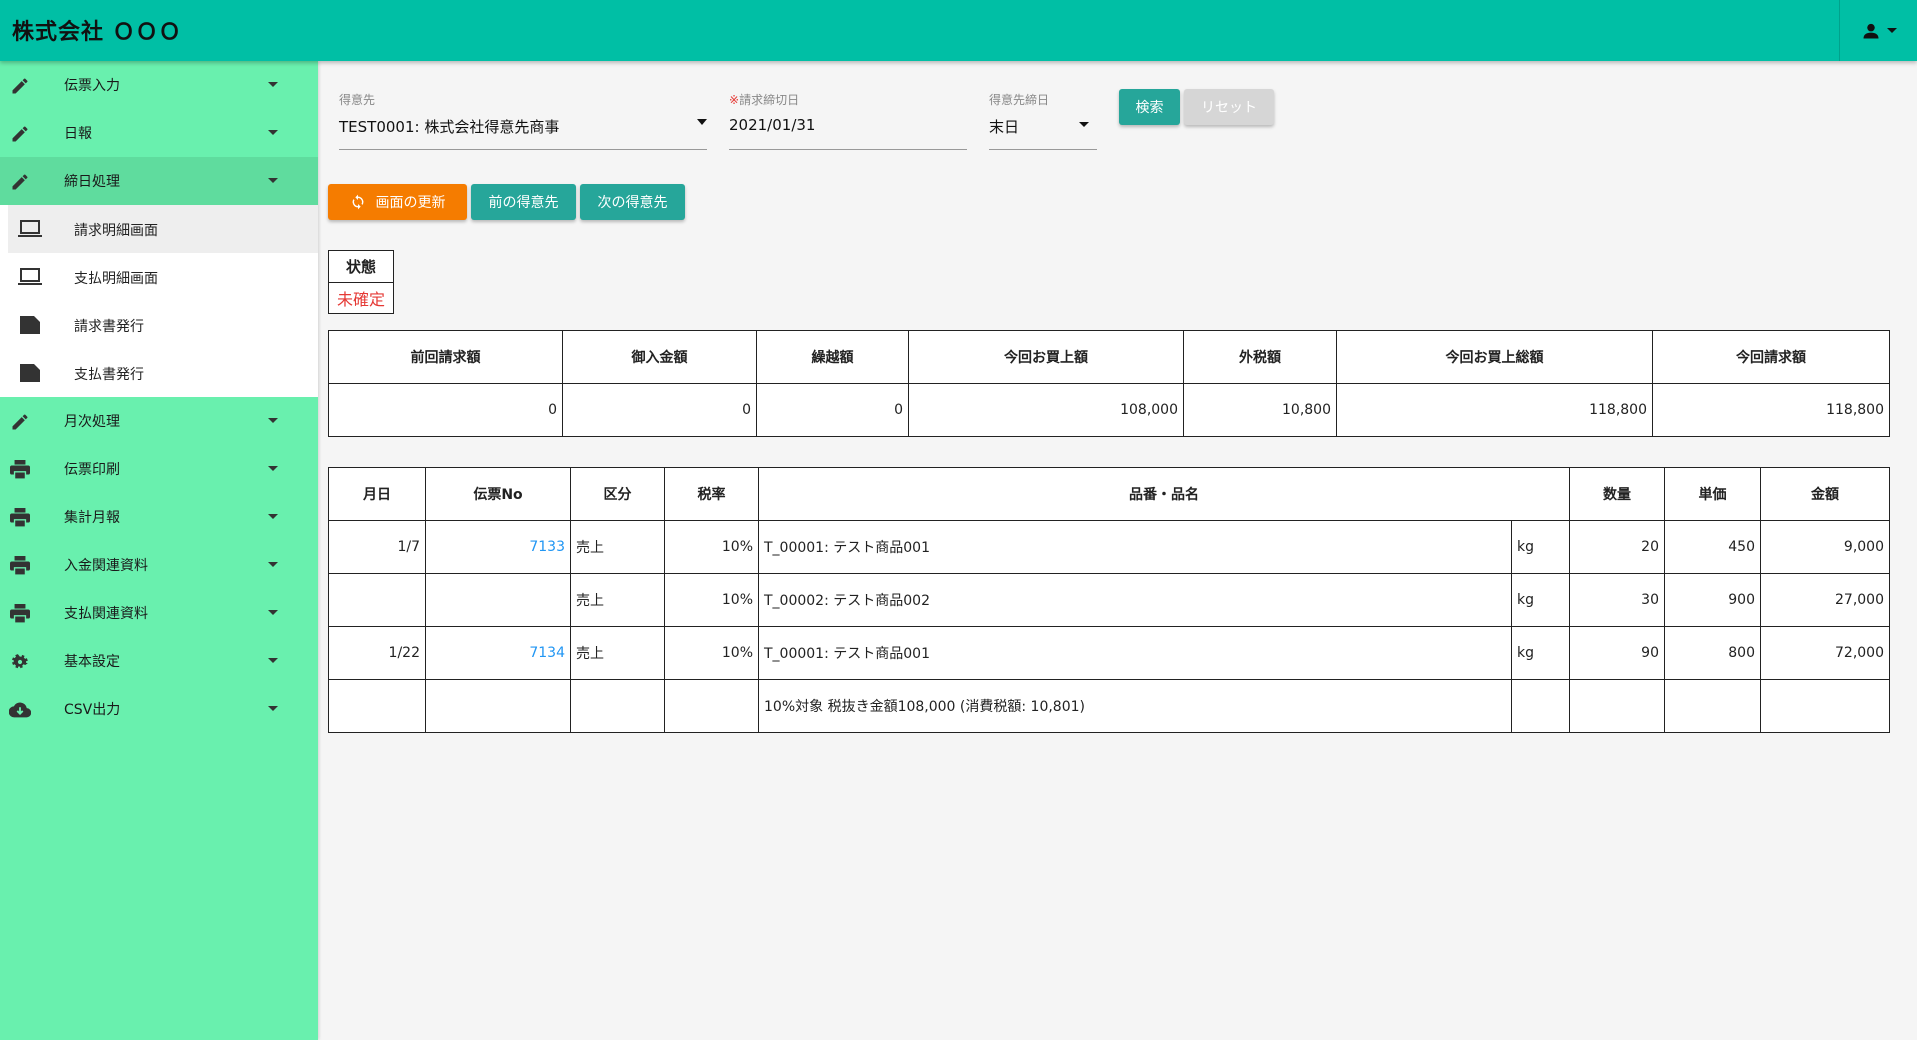 The image size is (1917, 1040). What do you see at coordinates (958, 30) in the screenshot?
I see `top-app-bar: 株式会社 ＯＯＯ` at bounding box center [958, 30].